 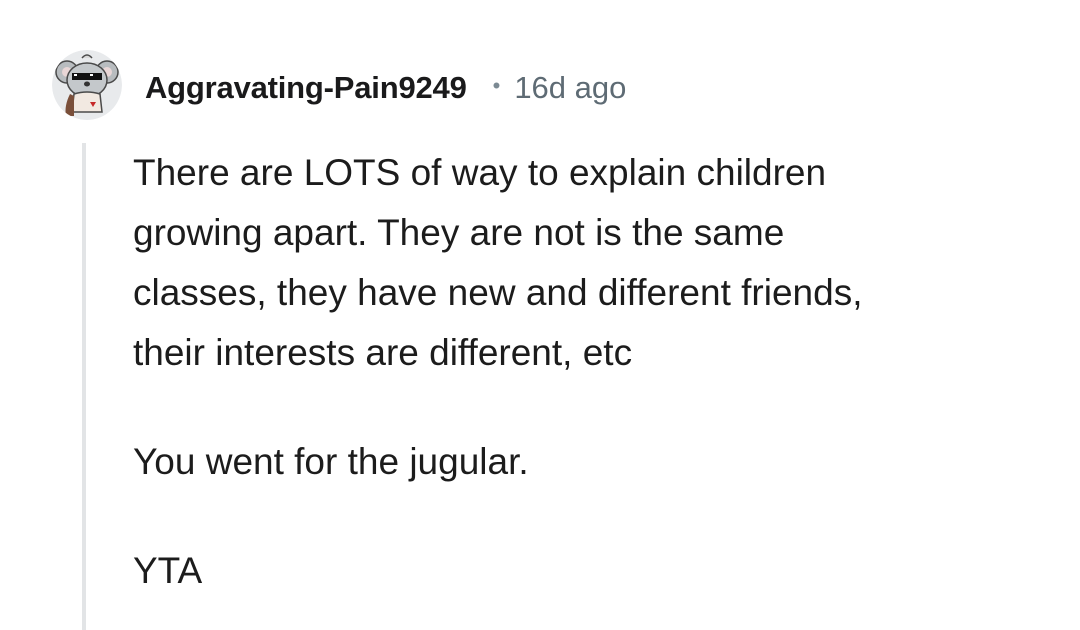 What do you see at coordinates (331, 461) in the screenshot?
I see `comment-paragraph: You went for the jugular.` at bounding box center [331, 461].